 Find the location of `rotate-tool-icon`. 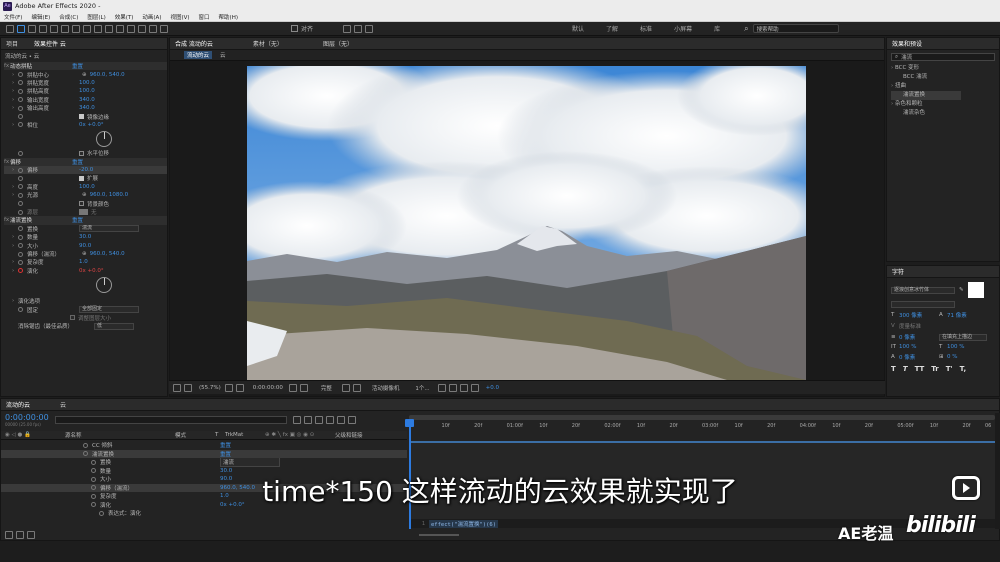

rotate-tool-icon is located at coordinates (54, 28).